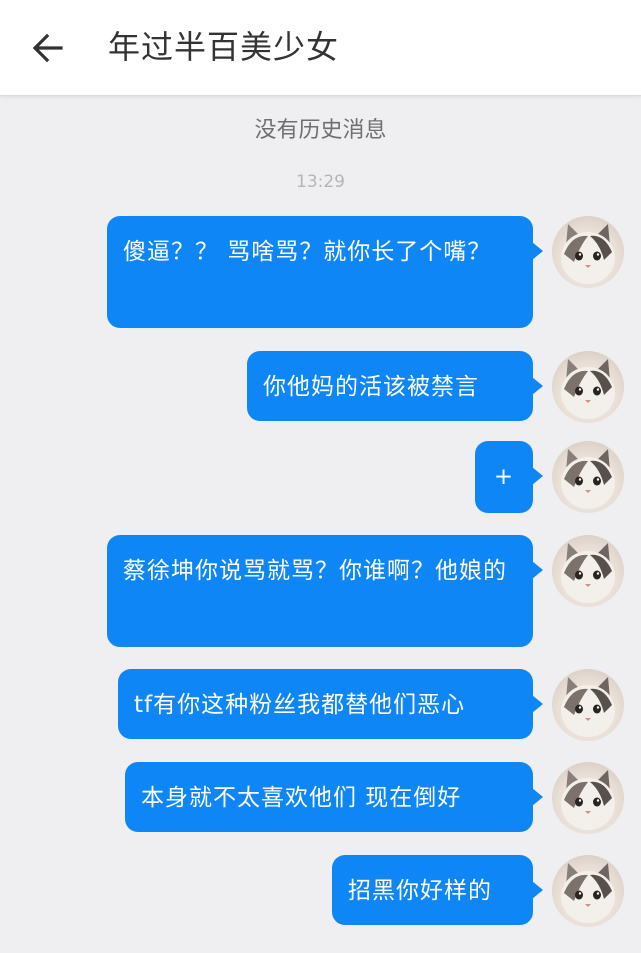 The image size is (641, 953). What do you see at coordinates (320, 182) in the screenshot?
I see `message-timestamp: 13:29` at bounding box center [320, 182].